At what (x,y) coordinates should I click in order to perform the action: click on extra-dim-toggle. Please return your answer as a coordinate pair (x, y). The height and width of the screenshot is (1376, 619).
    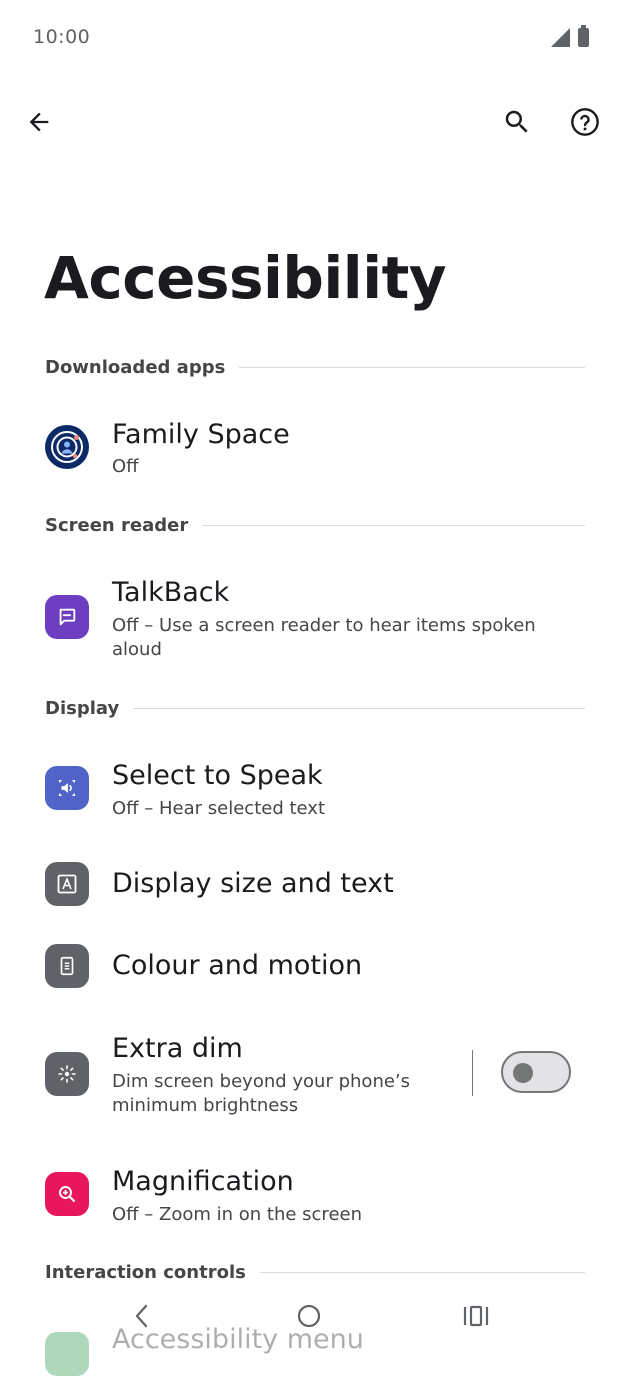
    Looking at the image, I should click on (536, 1072).